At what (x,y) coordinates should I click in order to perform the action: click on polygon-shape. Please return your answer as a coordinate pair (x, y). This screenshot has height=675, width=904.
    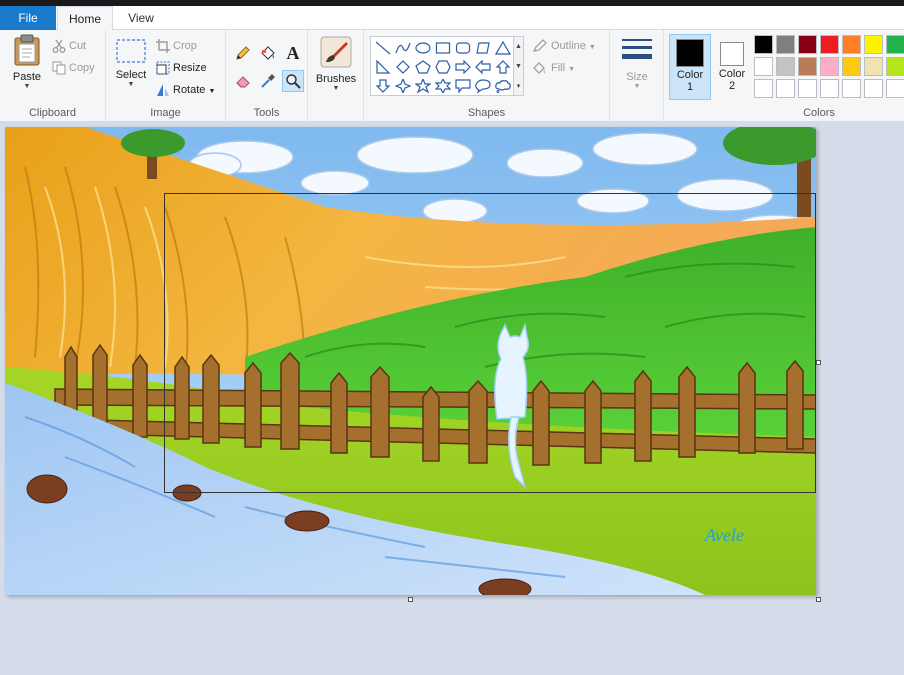
    Looking at the image, I should click on (483, 47).